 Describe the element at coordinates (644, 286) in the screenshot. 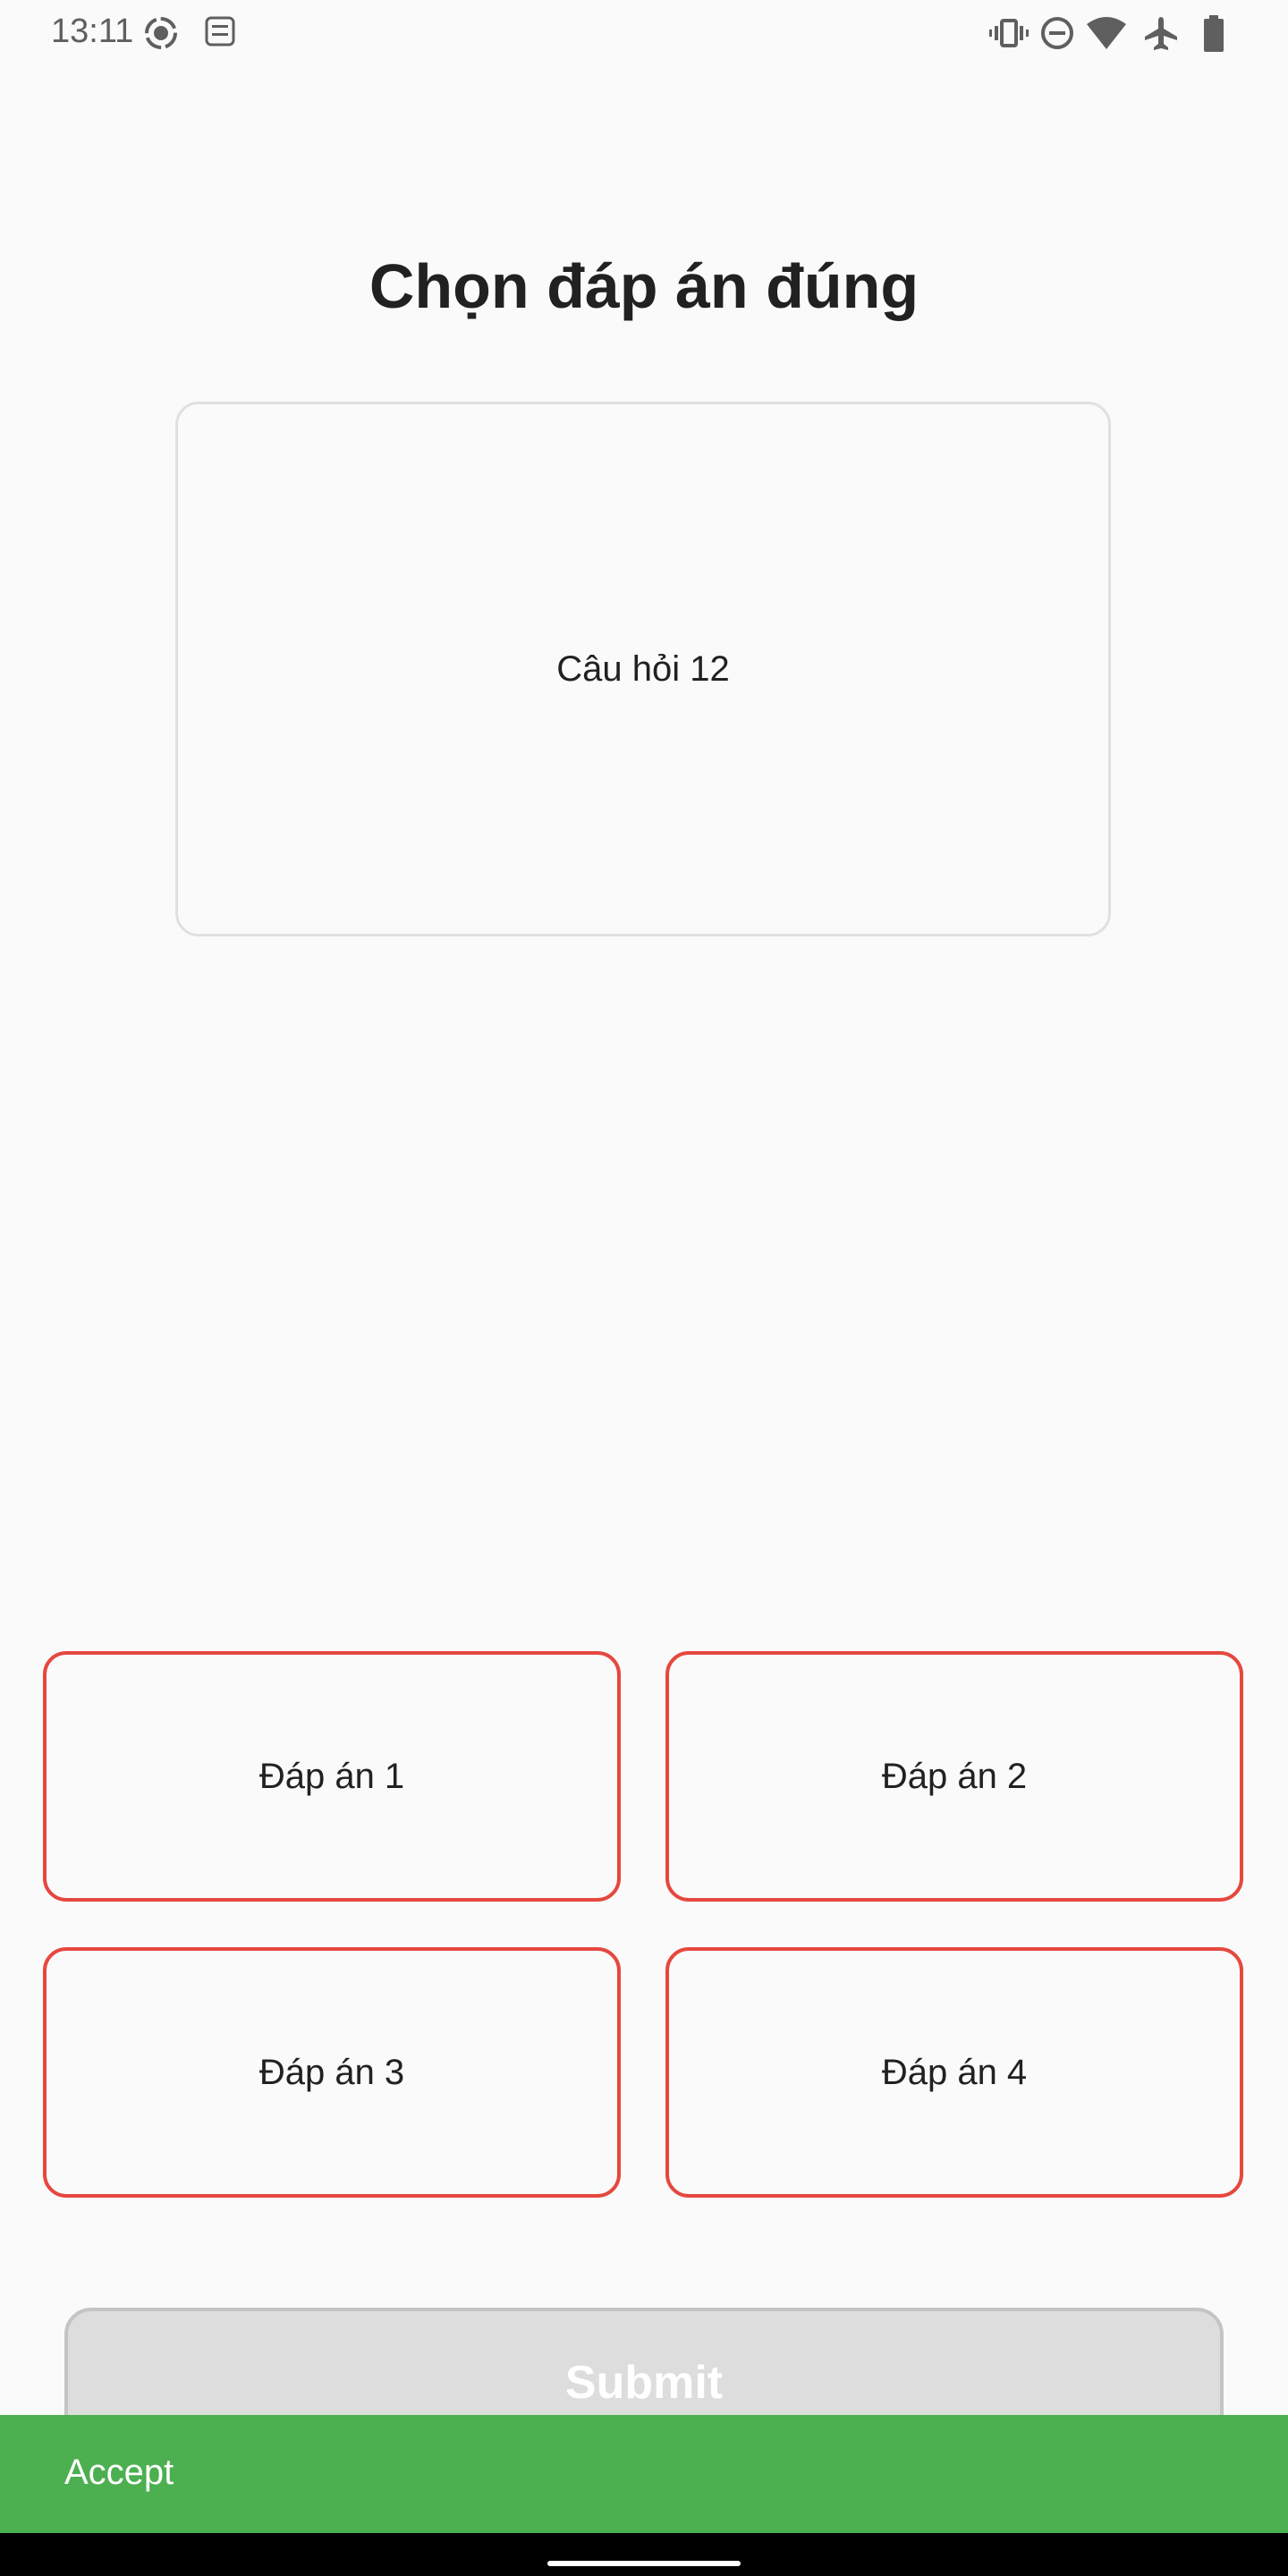

I see `page-title: Chọn đáp án đúng` at that location.